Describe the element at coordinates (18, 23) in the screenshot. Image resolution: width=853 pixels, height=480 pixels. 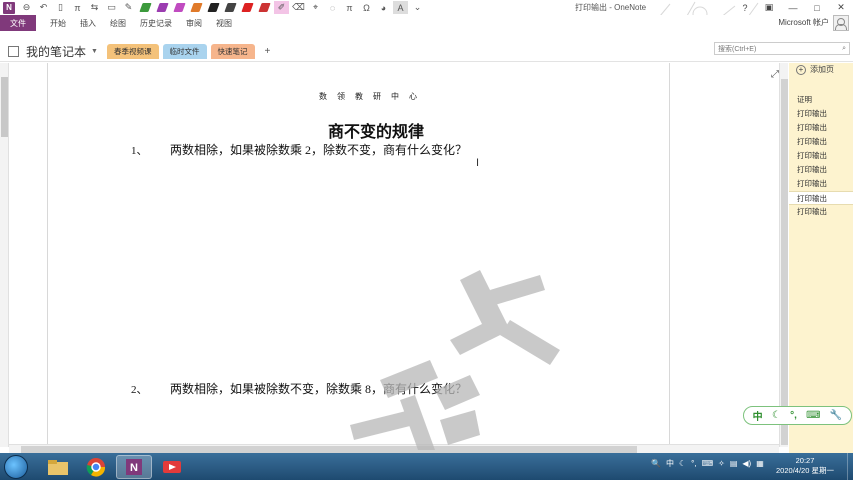
I see `tab-file: 文件` at that location.